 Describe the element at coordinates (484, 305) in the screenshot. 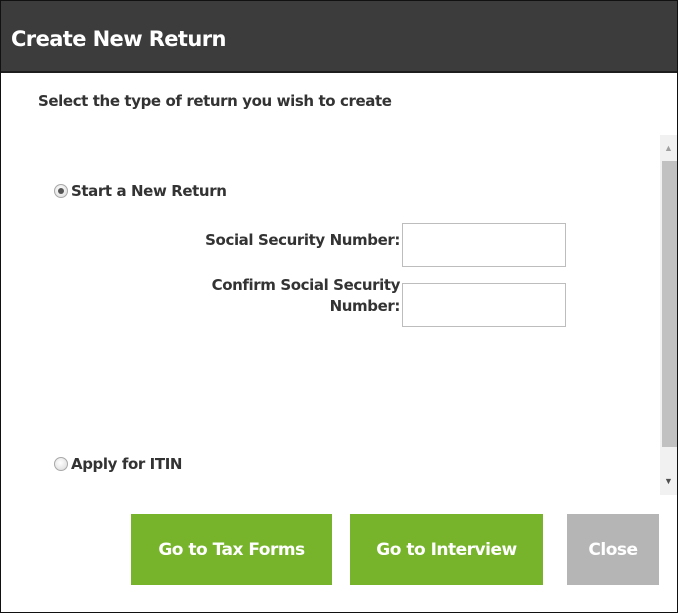

I see `confirm-ssn-input` at that location.